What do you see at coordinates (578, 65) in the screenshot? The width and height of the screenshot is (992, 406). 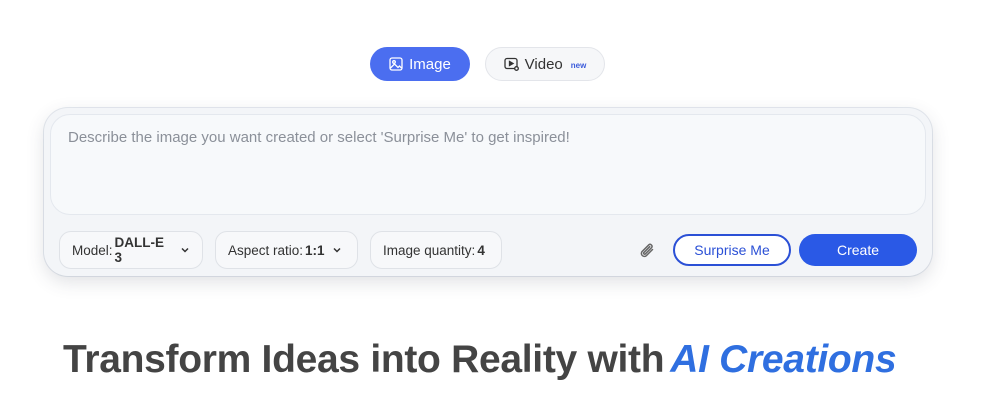 I see `new-badge: new` at bounding box center [578, 65].